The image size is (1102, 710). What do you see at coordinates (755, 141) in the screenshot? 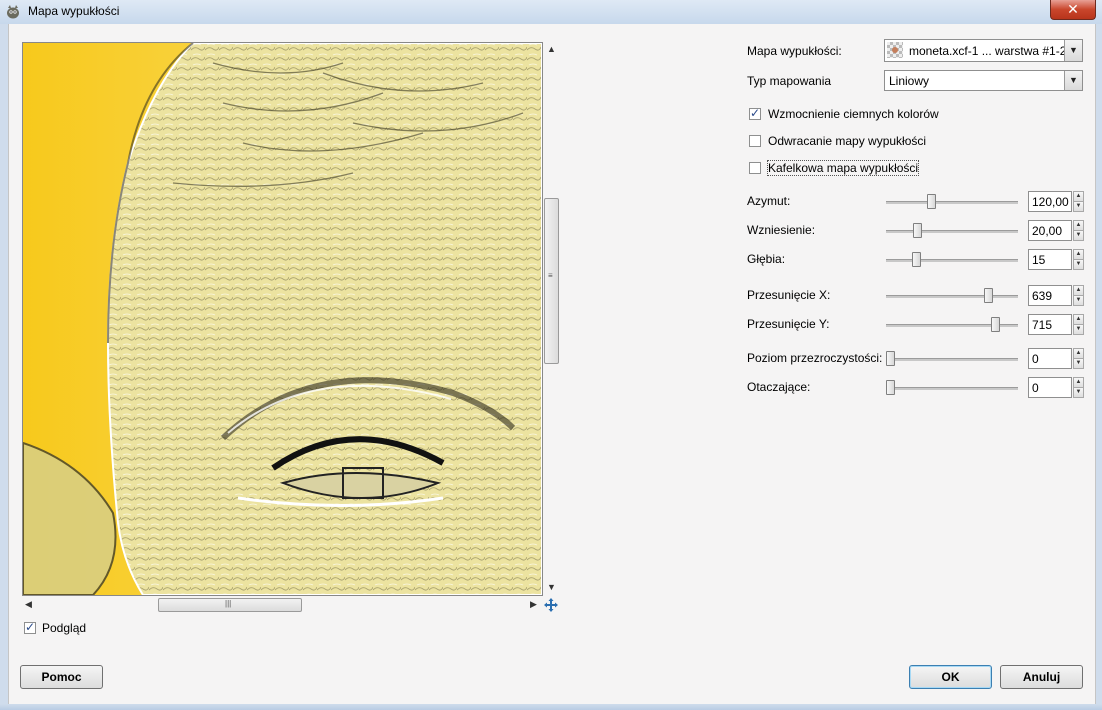
I see `invert-bumpmap-checkbox` at bounding box center [755, 141].